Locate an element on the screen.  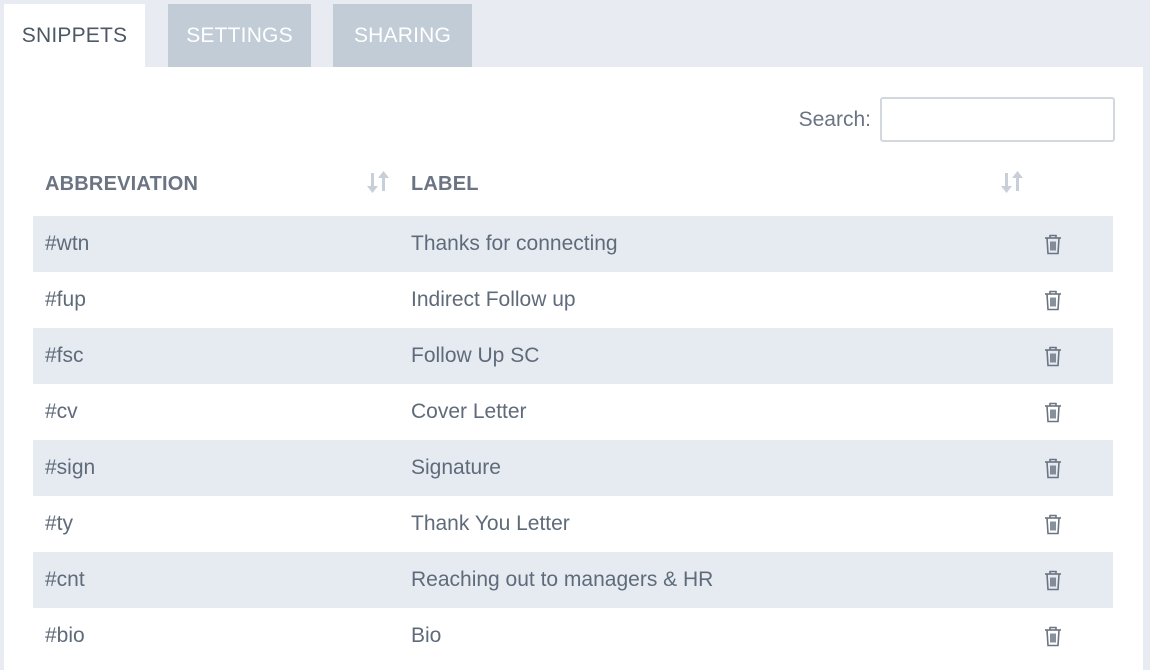
label-cell: Indirect Follow up is located at coordinates (493, 299).